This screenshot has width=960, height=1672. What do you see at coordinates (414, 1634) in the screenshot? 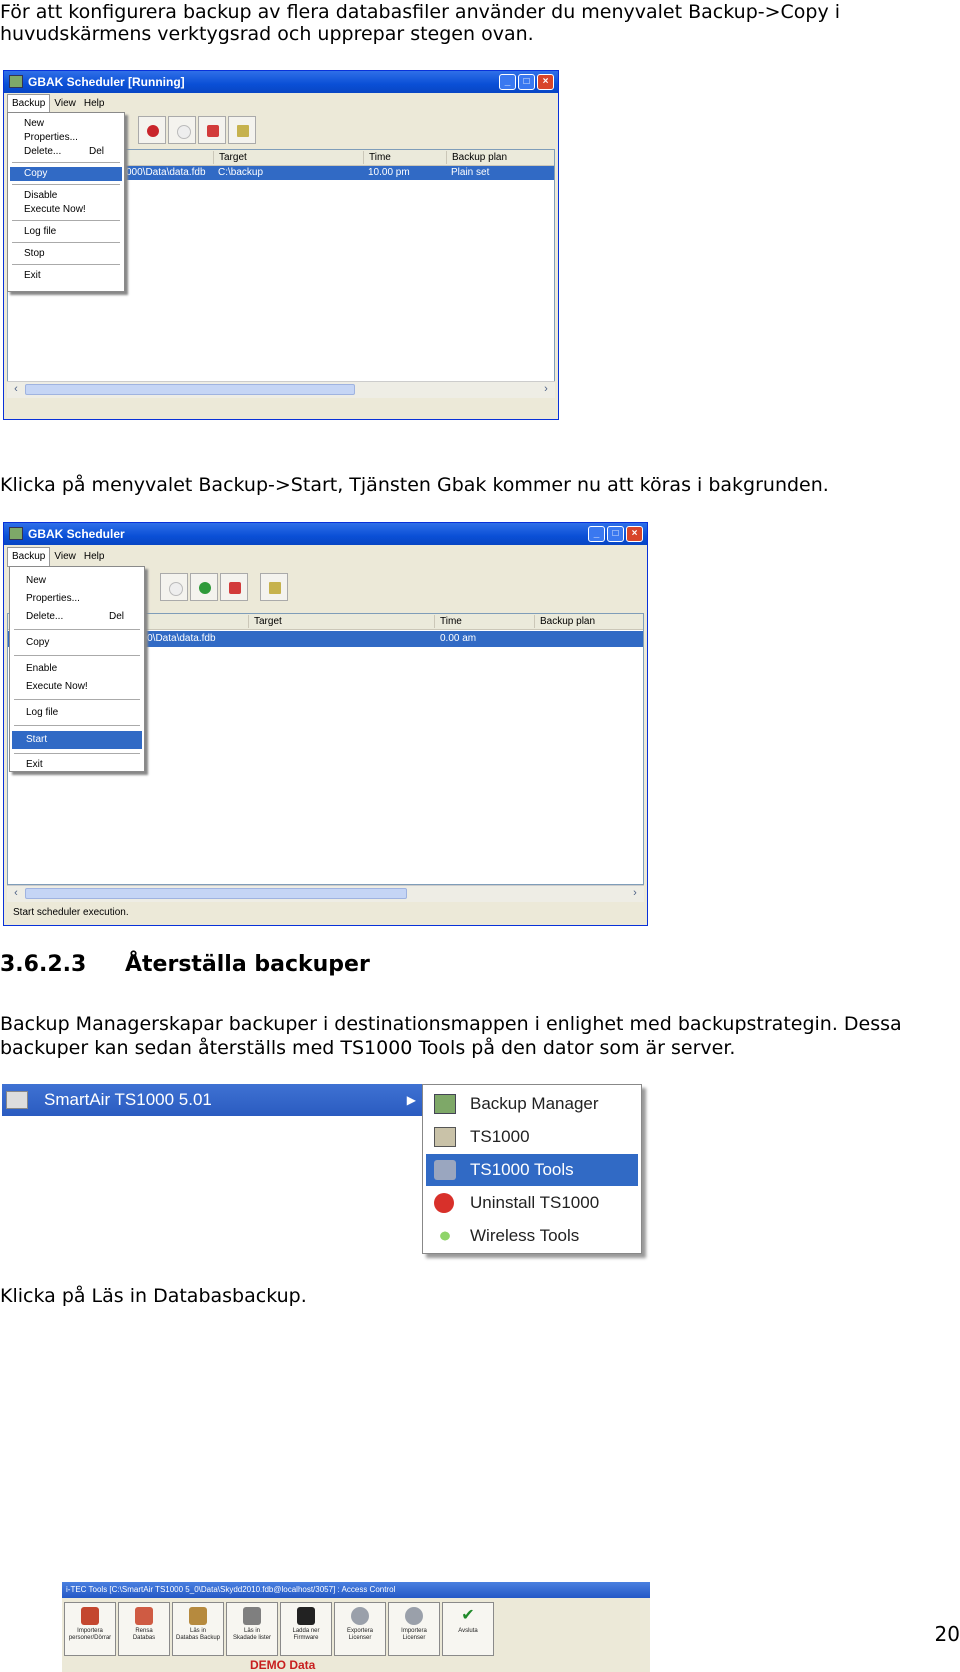
I see `button-label: Importera Licenser` at bounding box center [414, 1634].